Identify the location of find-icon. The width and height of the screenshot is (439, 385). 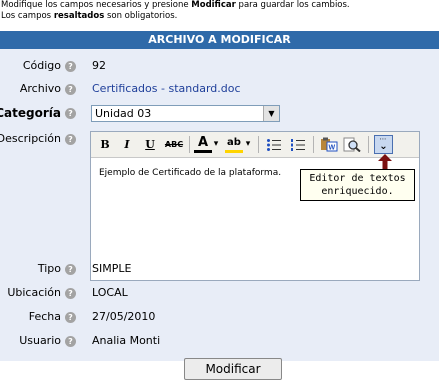
(352, 144).